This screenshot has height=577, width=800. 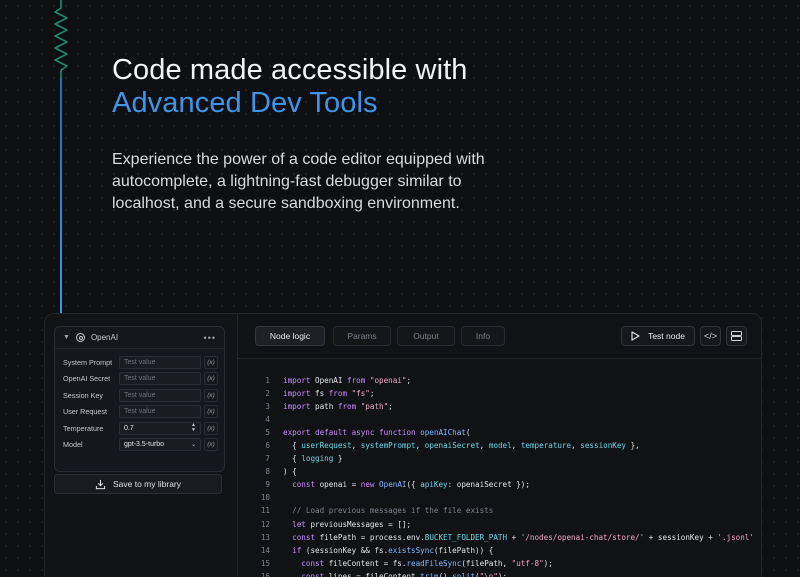 I want to click on line-number: 4, so click(x=267, y=420).